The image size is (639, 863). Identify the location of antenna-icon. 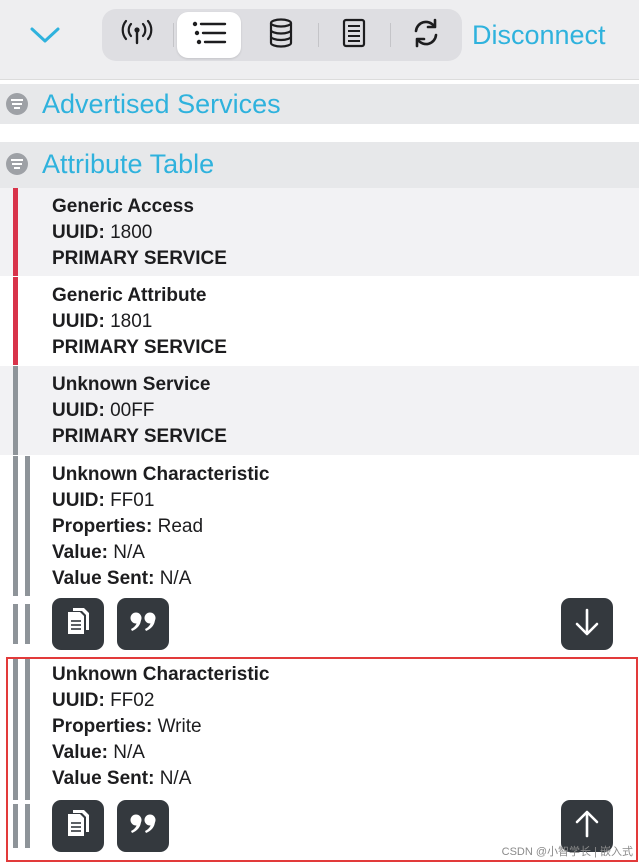
(137, 35).